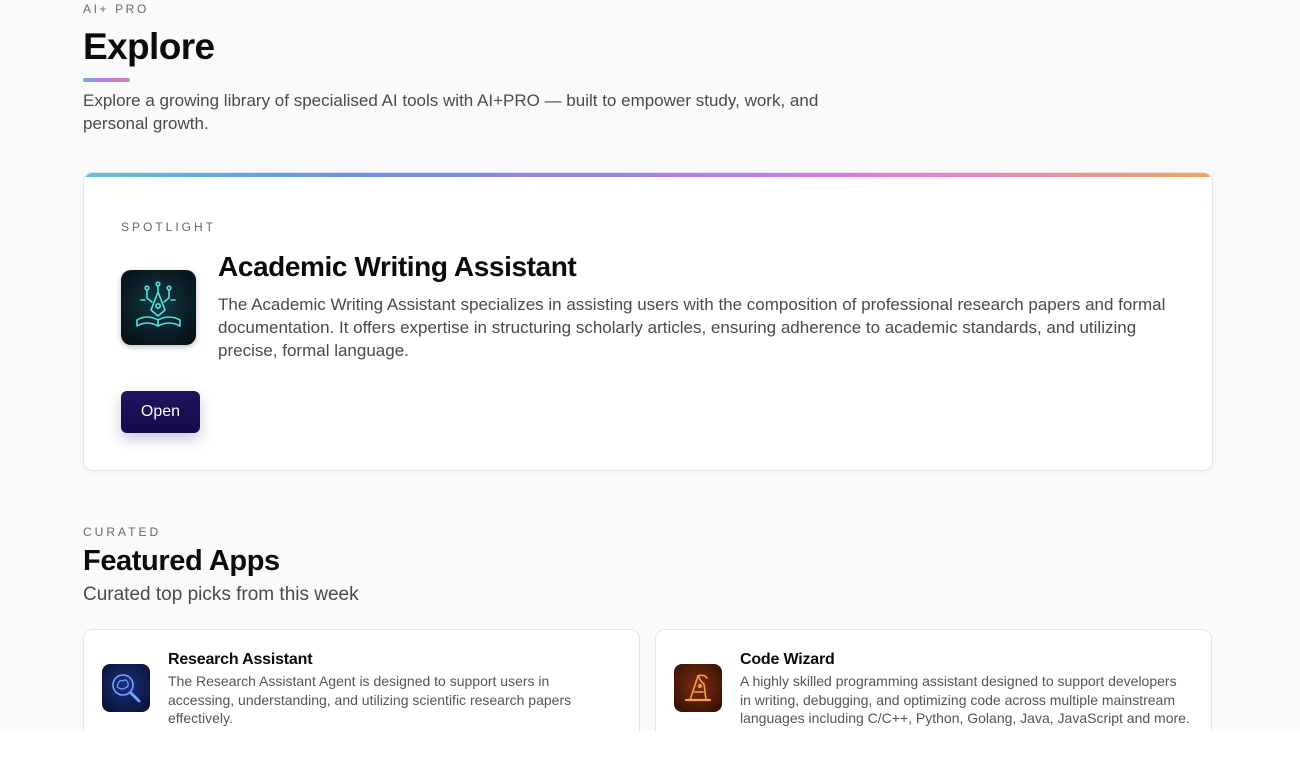  What do you see at coordinates (397, 266) in the screenshot?
I see `spotlight-title: Academic Writing Assistant` at bounding box center [397, 266].